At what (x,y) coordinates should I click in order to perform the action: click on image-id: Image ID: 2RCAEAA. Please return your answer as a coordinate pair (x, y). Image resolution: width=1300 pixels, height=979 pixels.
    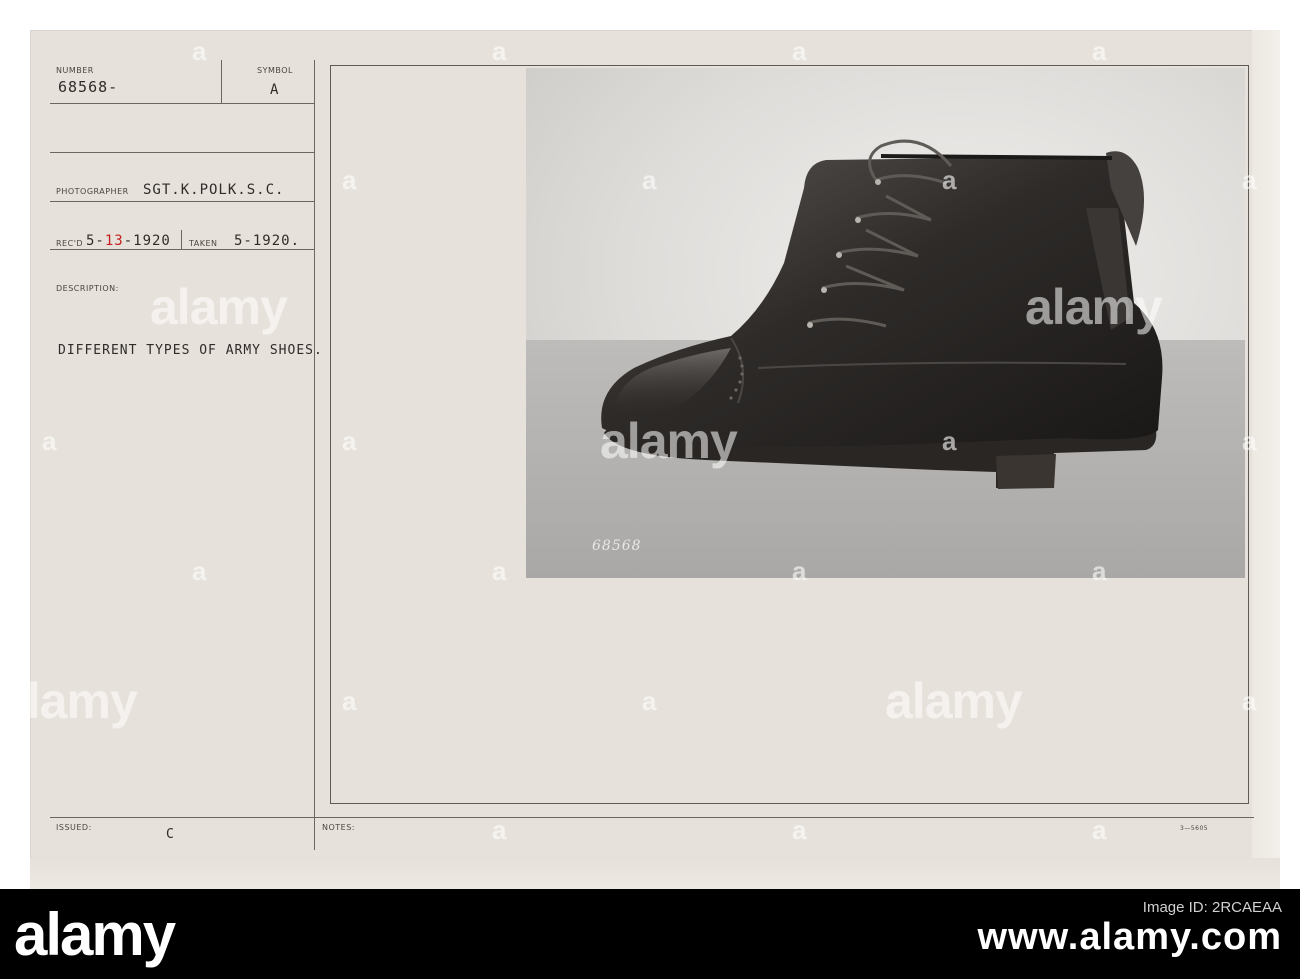
    Looking at the image, I should click on (1212, 907).